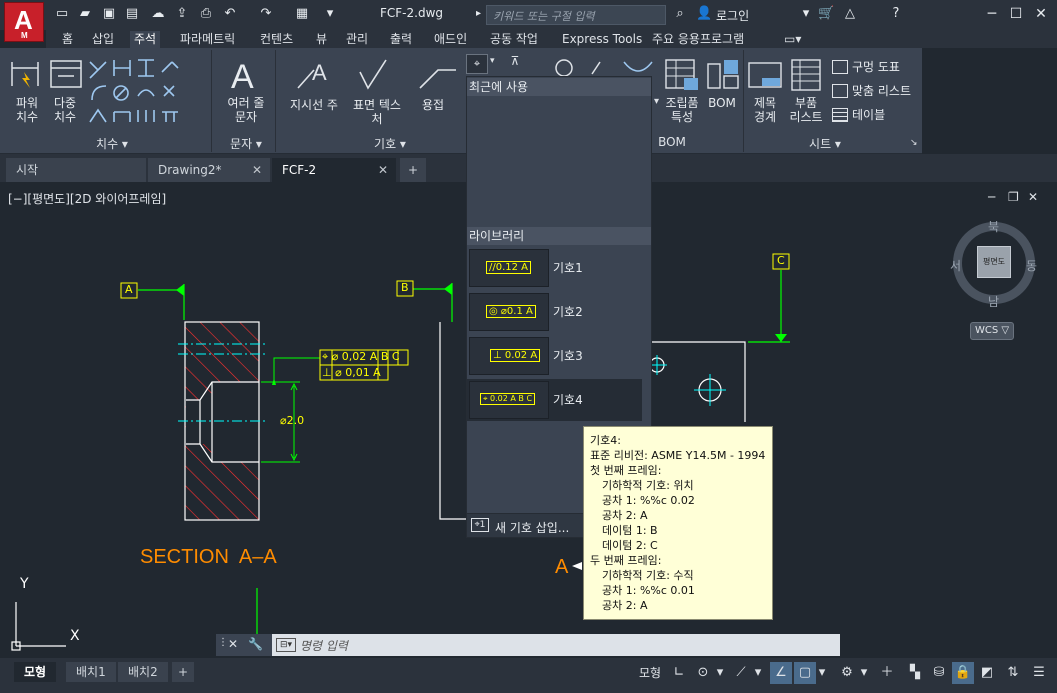 The height and width of the screenshot is (693, 1057). I want to click on tab-view: 뷰, so click(321, 39).